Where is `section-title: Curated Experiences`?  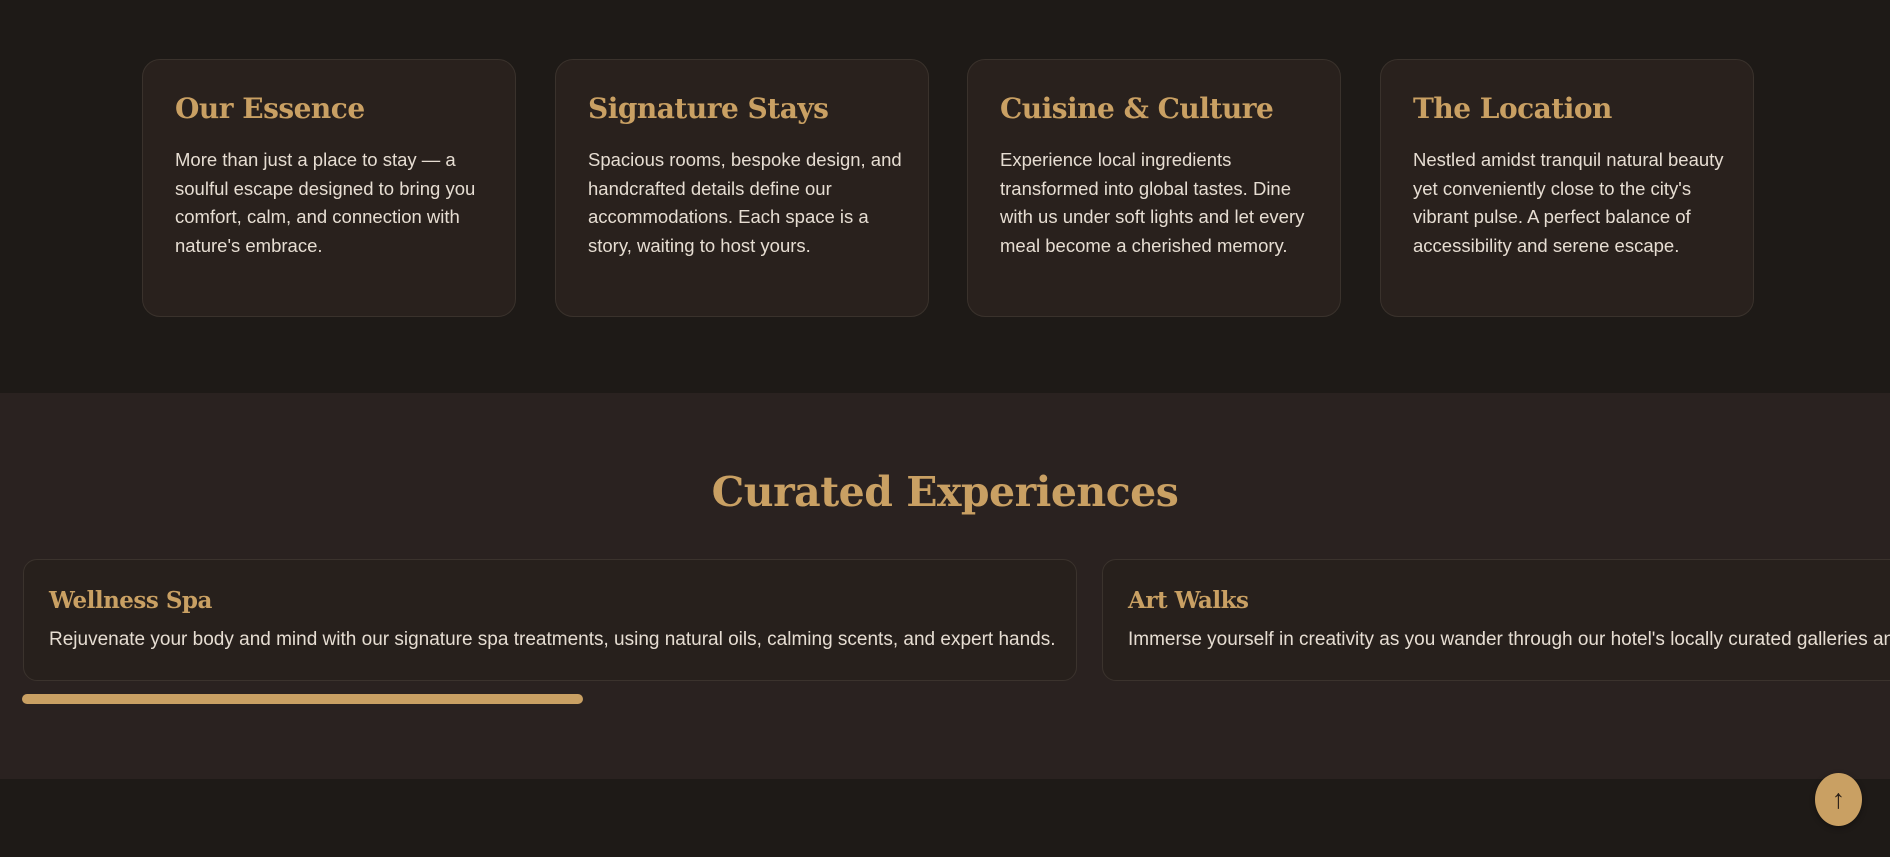
section-title: Curated Experiences is located at coordinates (945, 492).